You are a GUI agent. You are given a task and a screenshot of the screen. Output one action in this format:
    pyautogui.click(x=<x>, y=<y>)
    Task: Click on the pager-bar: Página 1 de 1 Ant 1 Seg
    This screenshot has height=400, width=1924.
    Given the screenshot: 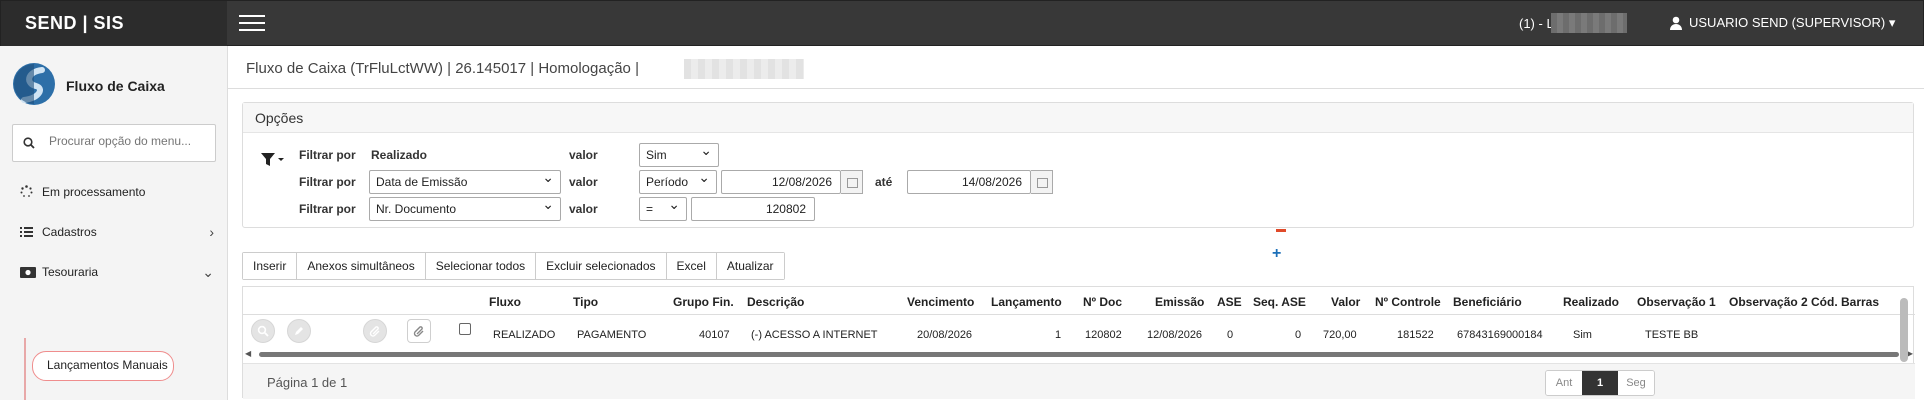 What is the action you would take?
    pyautogui.click(x=1079, y=381)
    